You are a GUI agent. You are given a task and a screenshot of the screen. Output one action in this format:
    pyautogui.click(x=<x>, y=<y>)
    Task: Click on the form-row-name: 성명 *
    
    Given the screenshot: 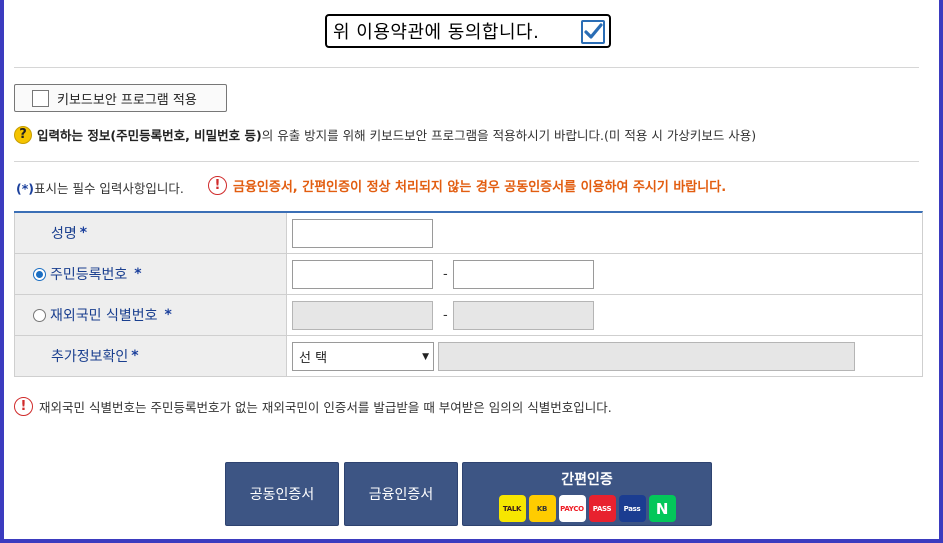 What is the action you would take?
    pyautogui.click(x=468, y=233)
    